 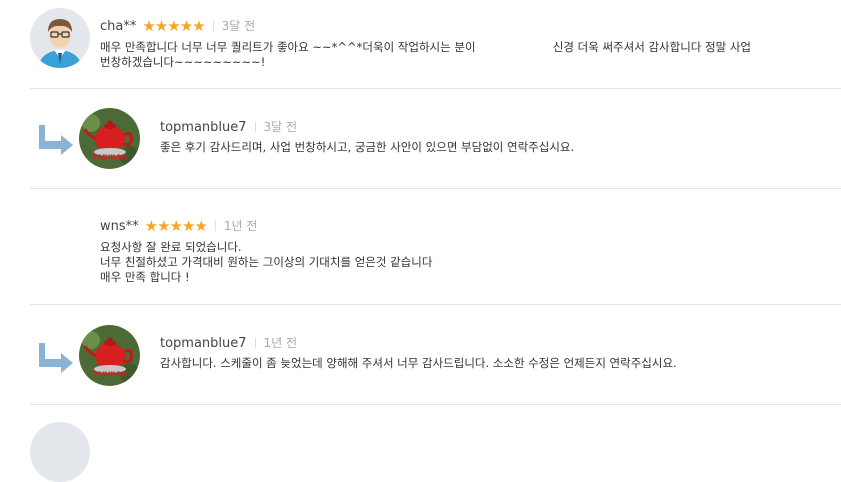 I want to click on reply-date: 3달 전, so click(x=280, y=127).